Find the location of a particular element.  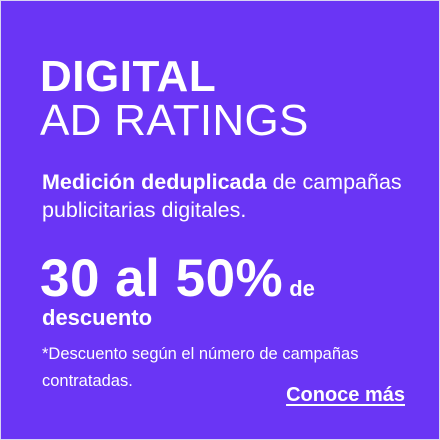

description-highlight: Medición deduplicada is located at coordinates (154, 182).